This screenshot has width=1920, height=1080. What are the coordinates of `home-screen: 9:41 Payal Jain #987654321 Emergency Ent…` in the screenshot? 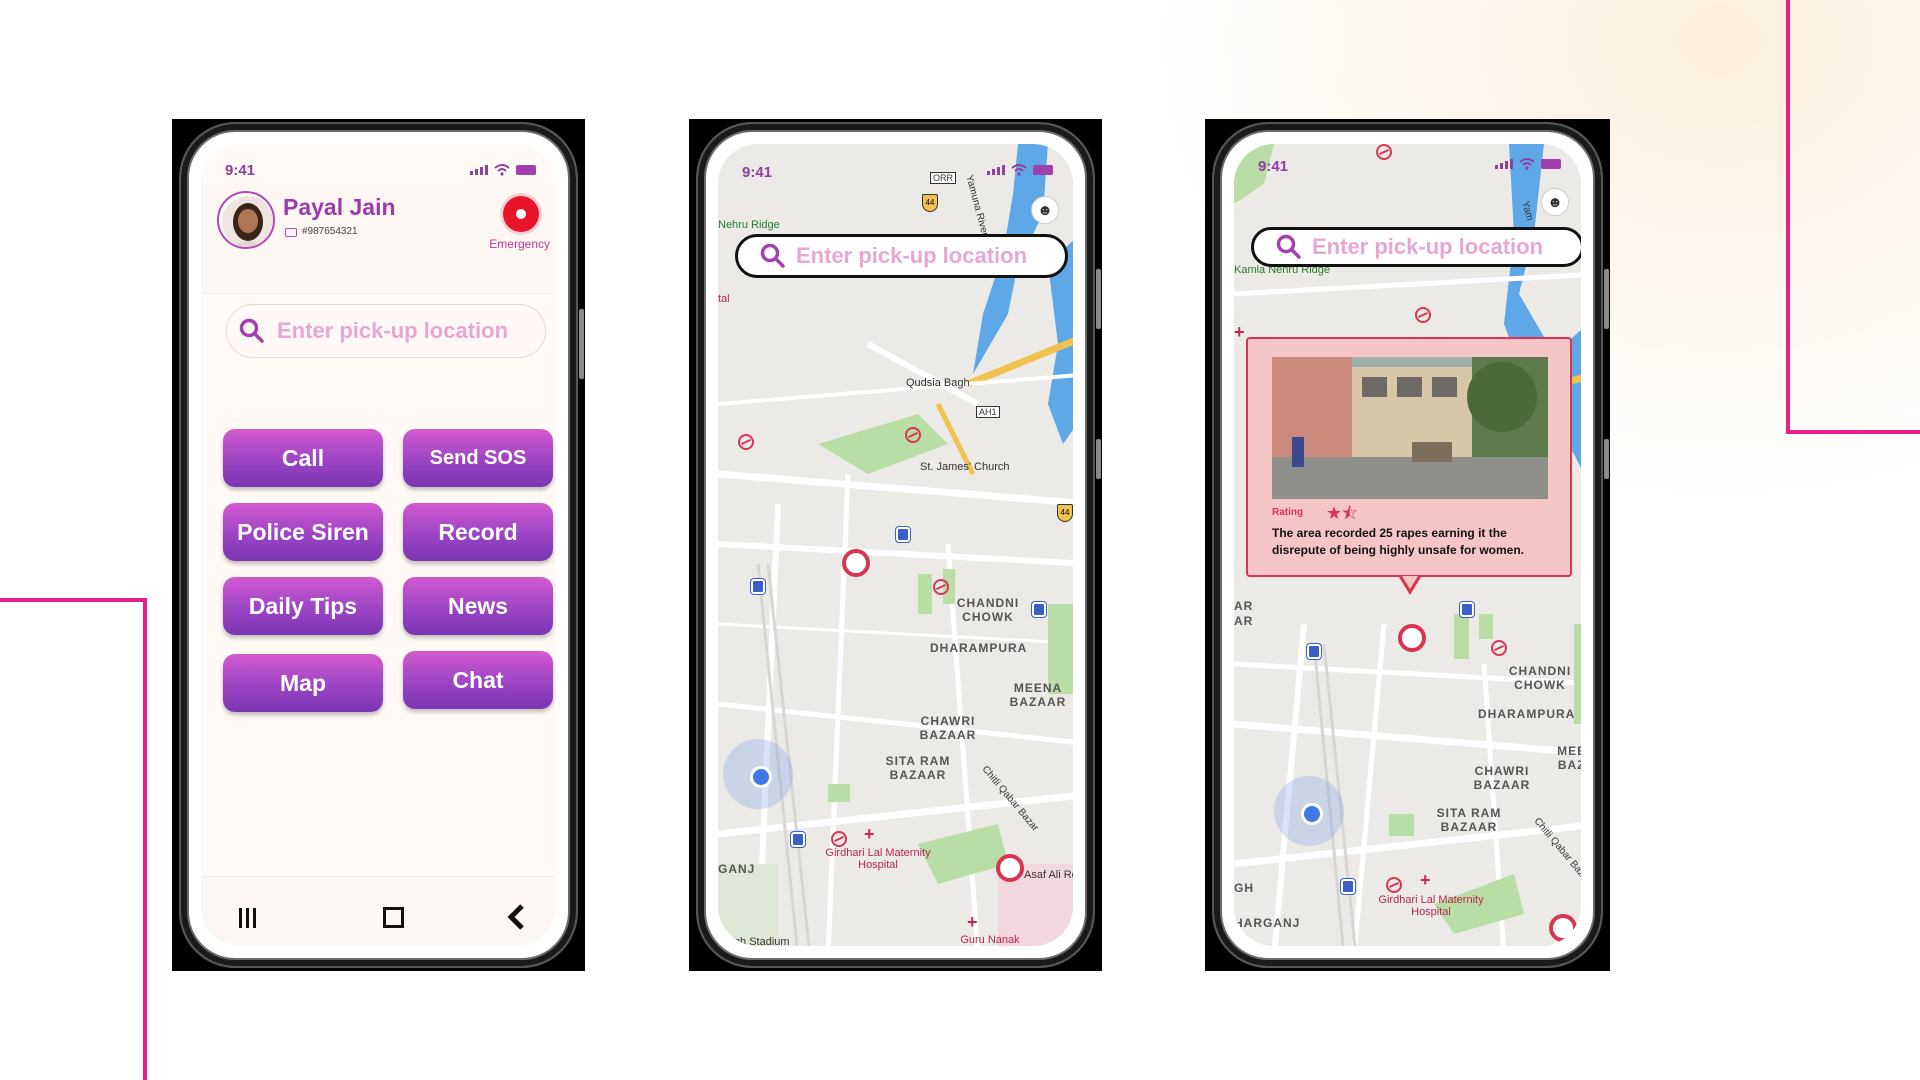 It's located at (378, 545).